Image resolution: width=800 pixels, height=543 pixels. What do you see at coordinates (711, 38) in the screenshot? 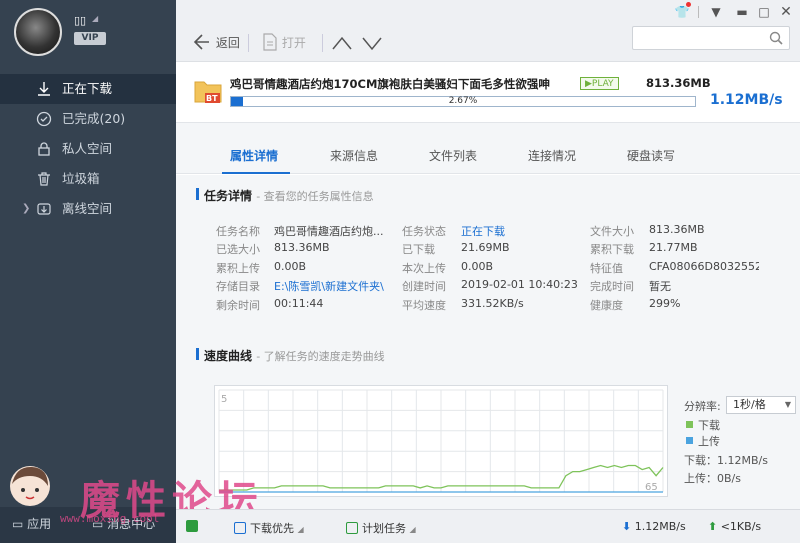
I see `search-input` at bounding box center [711, 38].